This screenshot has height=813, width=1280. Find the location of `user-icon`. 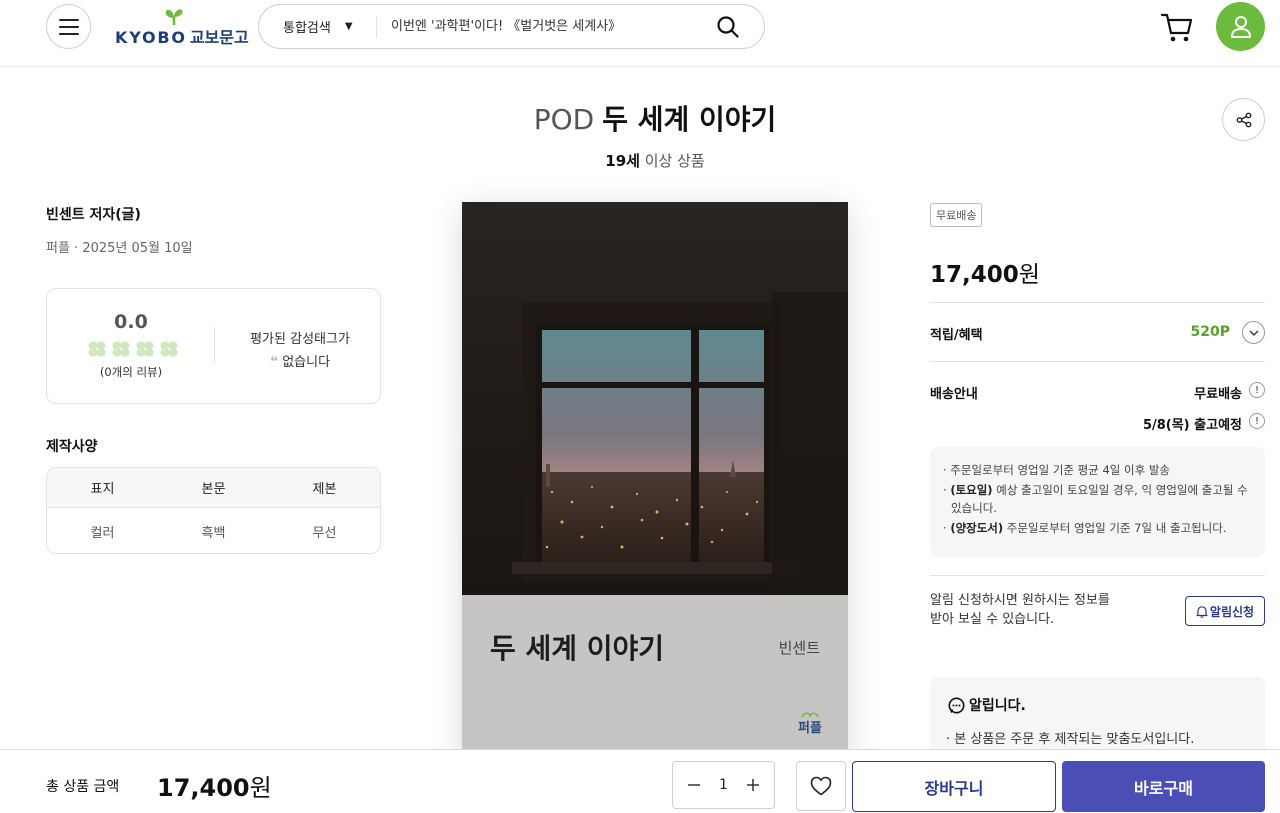

user-icon is located at coordinates (1240, 26).